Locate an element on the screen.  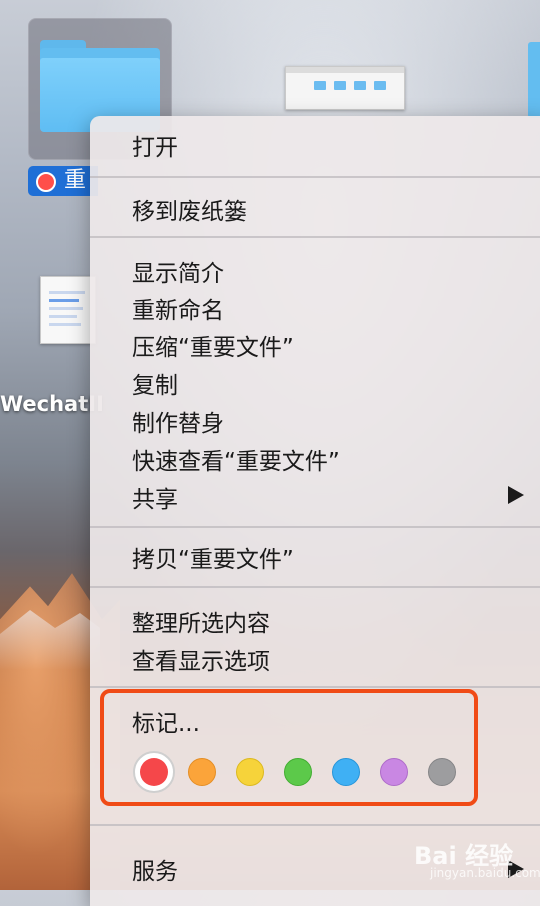
tag-yellow-button is located at coordinates (250, 772).